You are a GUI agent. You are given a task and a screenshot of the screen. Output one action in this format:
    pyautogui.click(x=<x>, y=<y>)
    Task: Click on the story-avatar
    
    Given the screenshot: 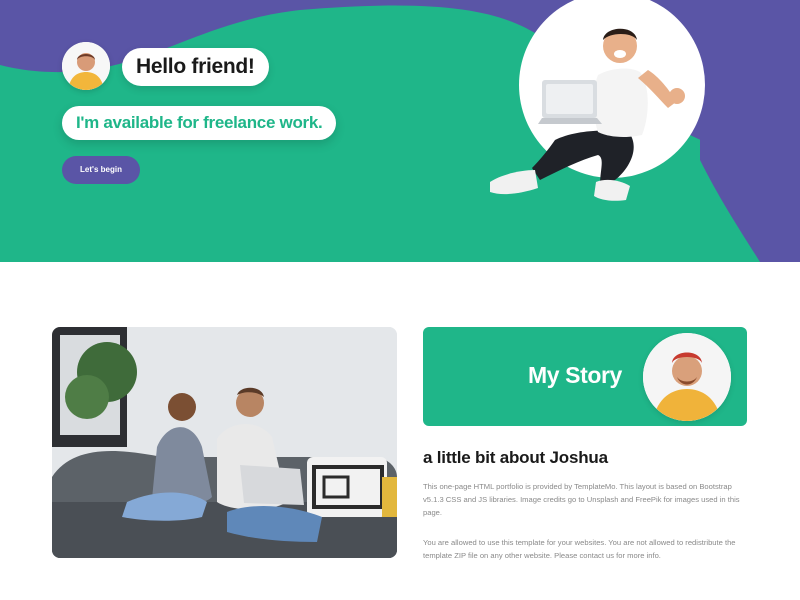 What is the action you would take?
    pyautogui.click(x=687, y=377)
    